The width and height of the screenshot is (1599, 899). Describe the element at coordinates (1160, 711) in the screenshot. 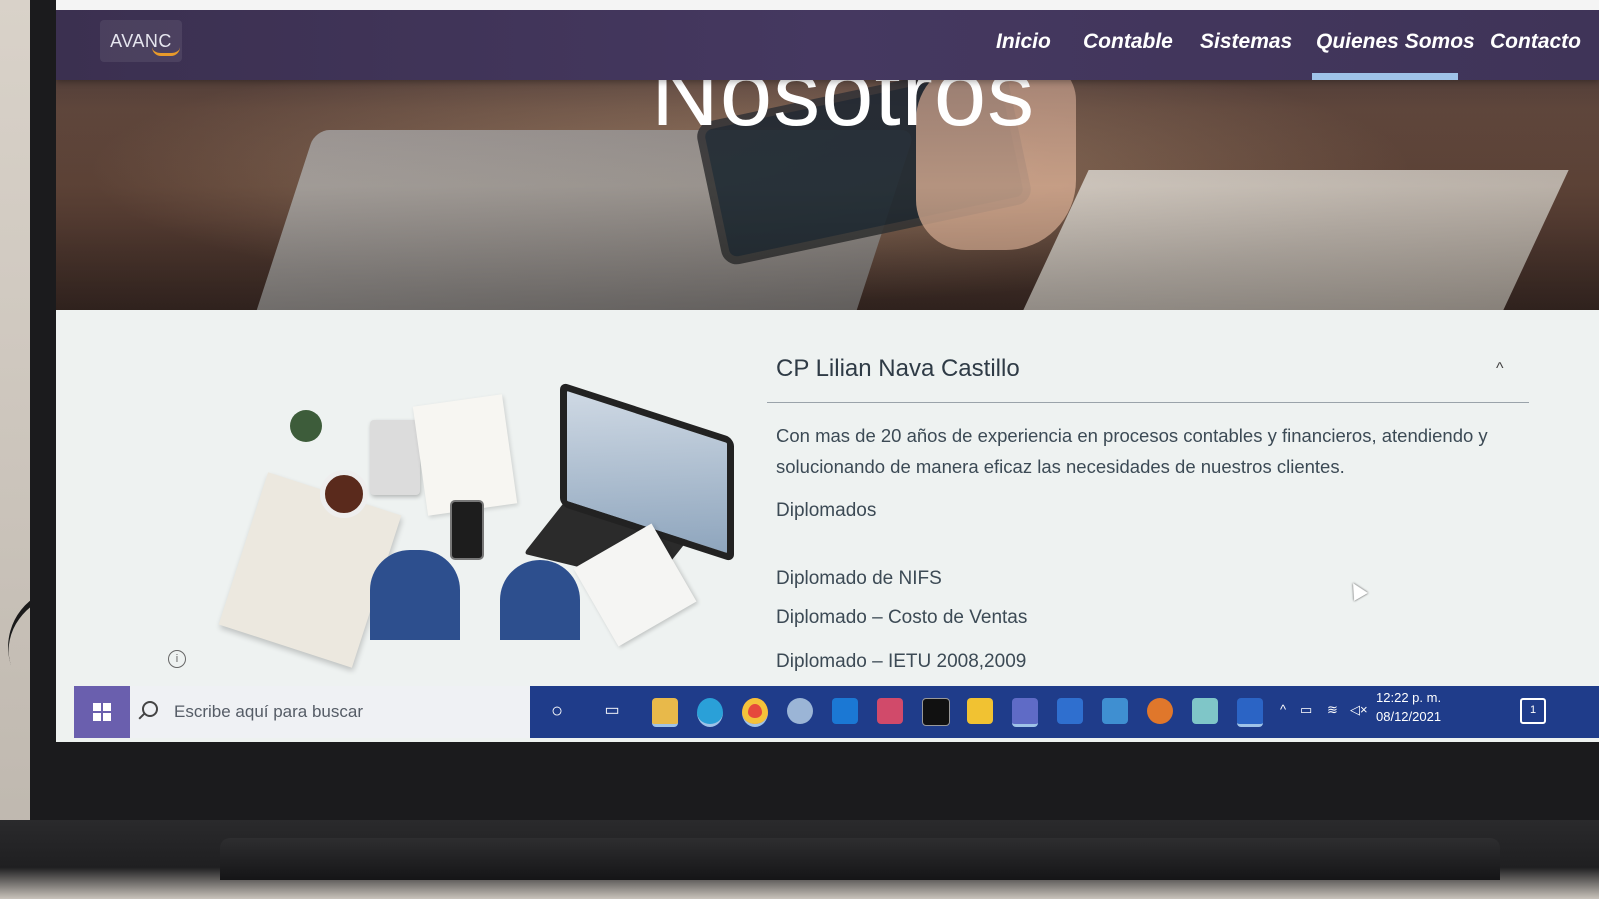

I see `remote-icon` at that location.